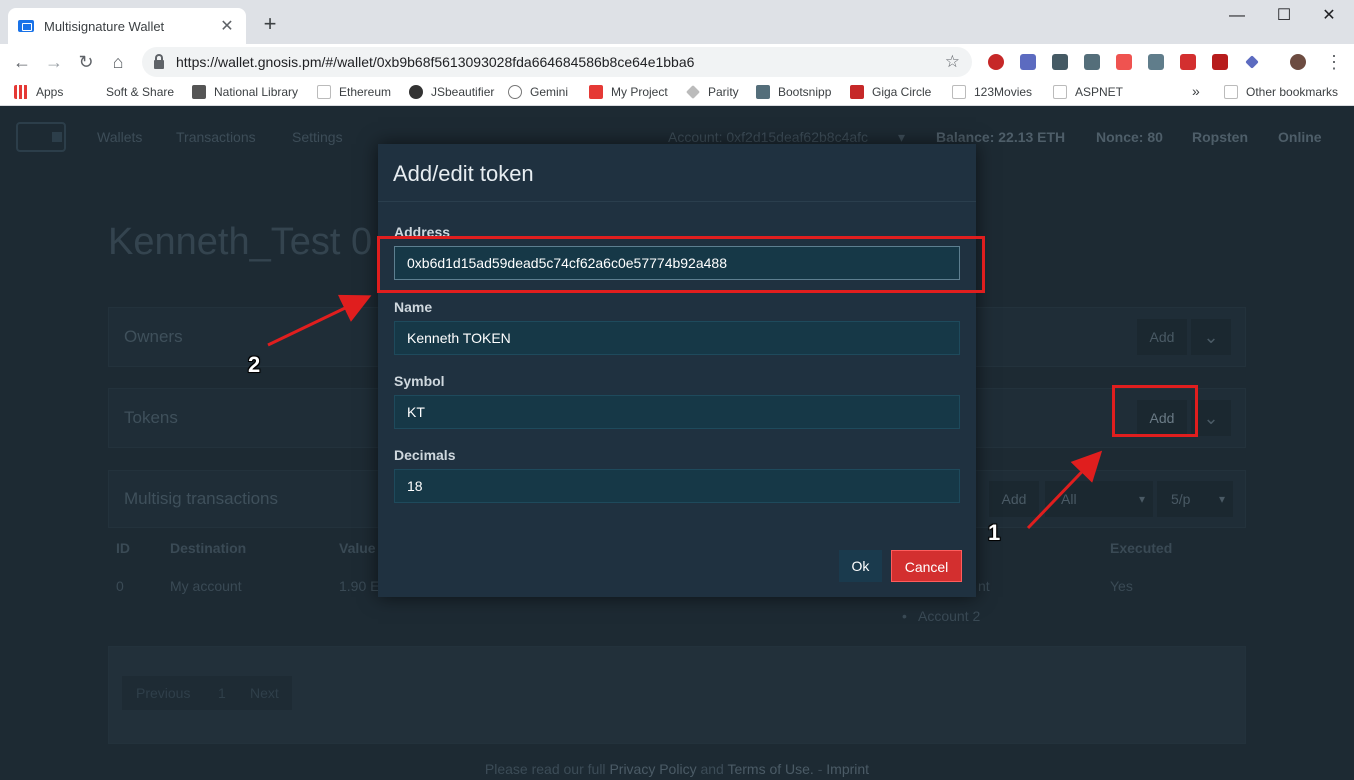 Image resolution: width=1354 pixels, height=780 pixels. I want to click on symbol-label: Symbol, so click(419, 381).